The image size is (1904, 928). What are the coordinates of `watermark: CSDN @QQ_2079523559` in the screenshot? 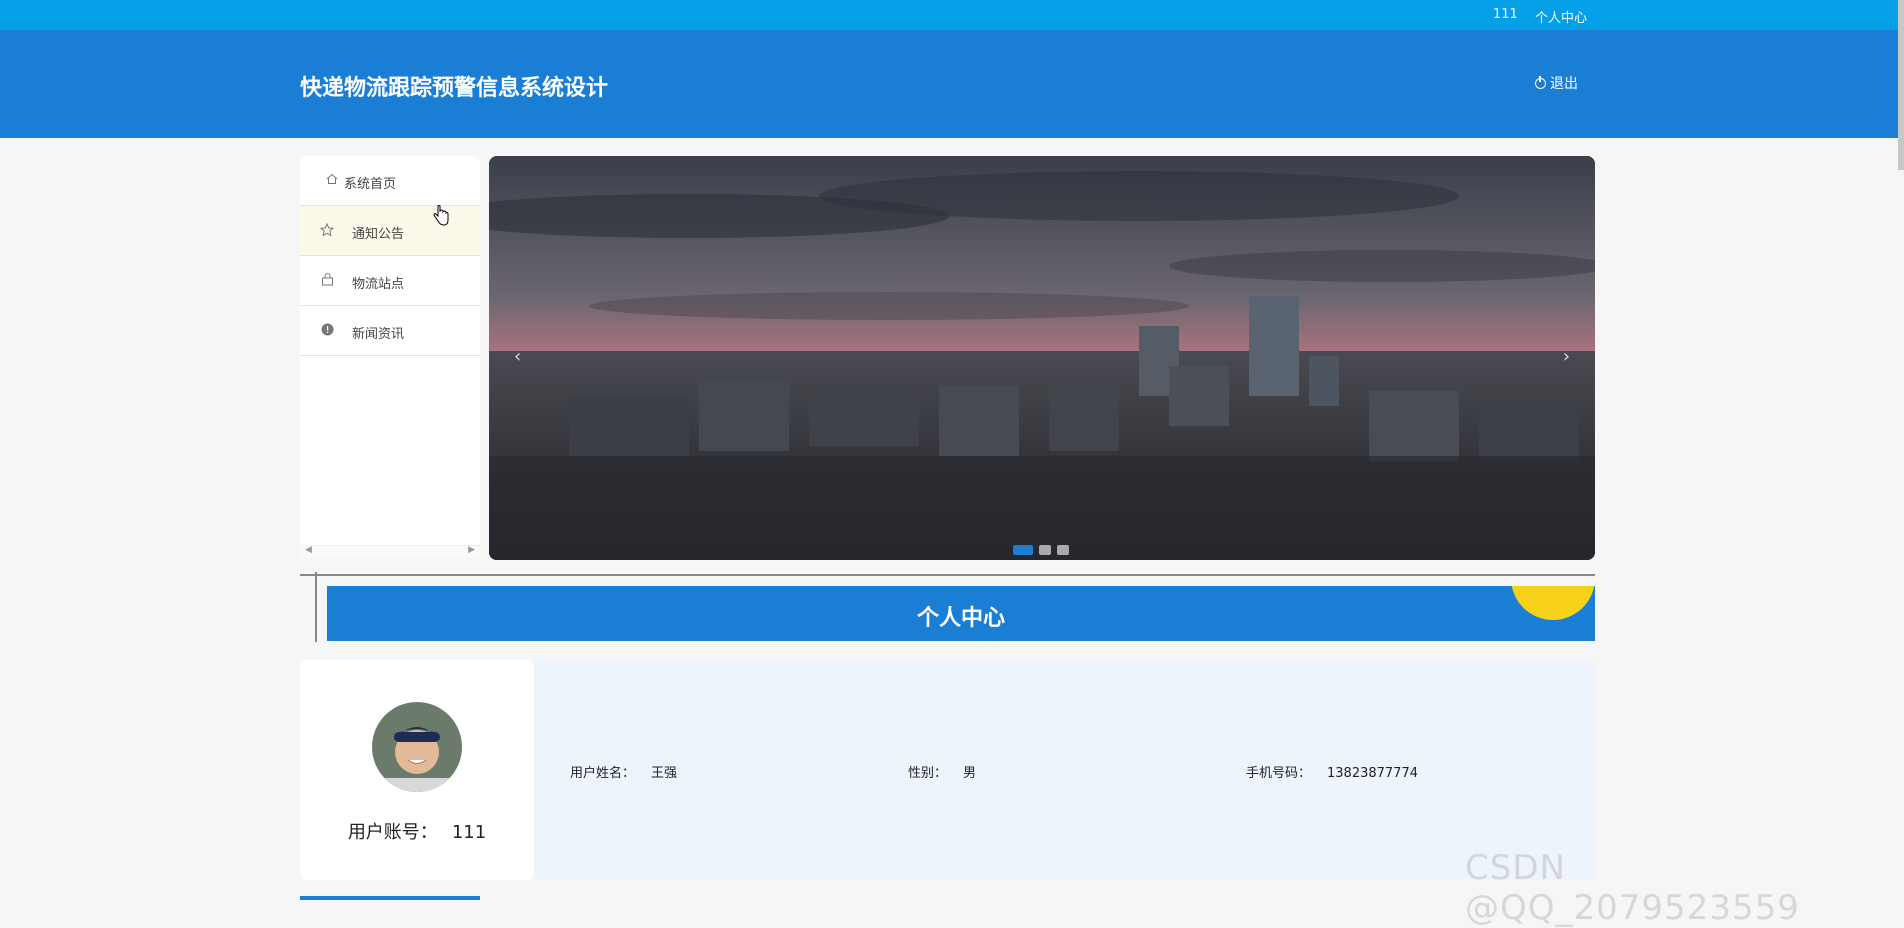 It's located at (1632, 888).